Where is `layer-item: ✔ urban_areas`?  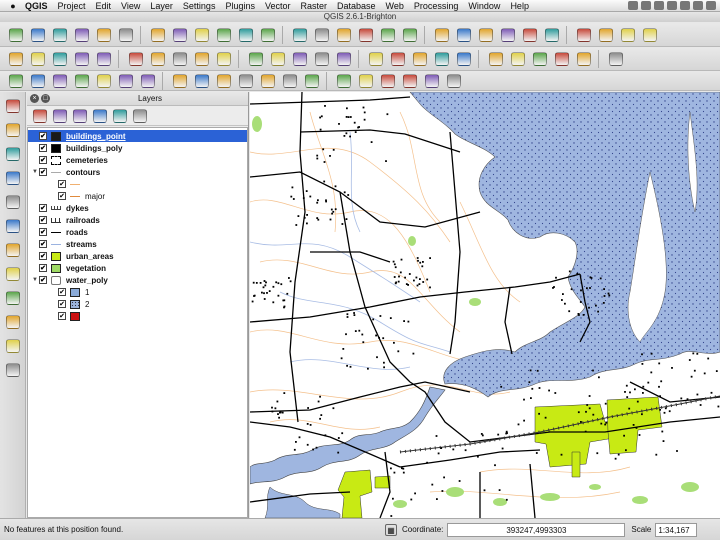
layer-item: ✔ urban_areas is located at coordinates (137, 256).